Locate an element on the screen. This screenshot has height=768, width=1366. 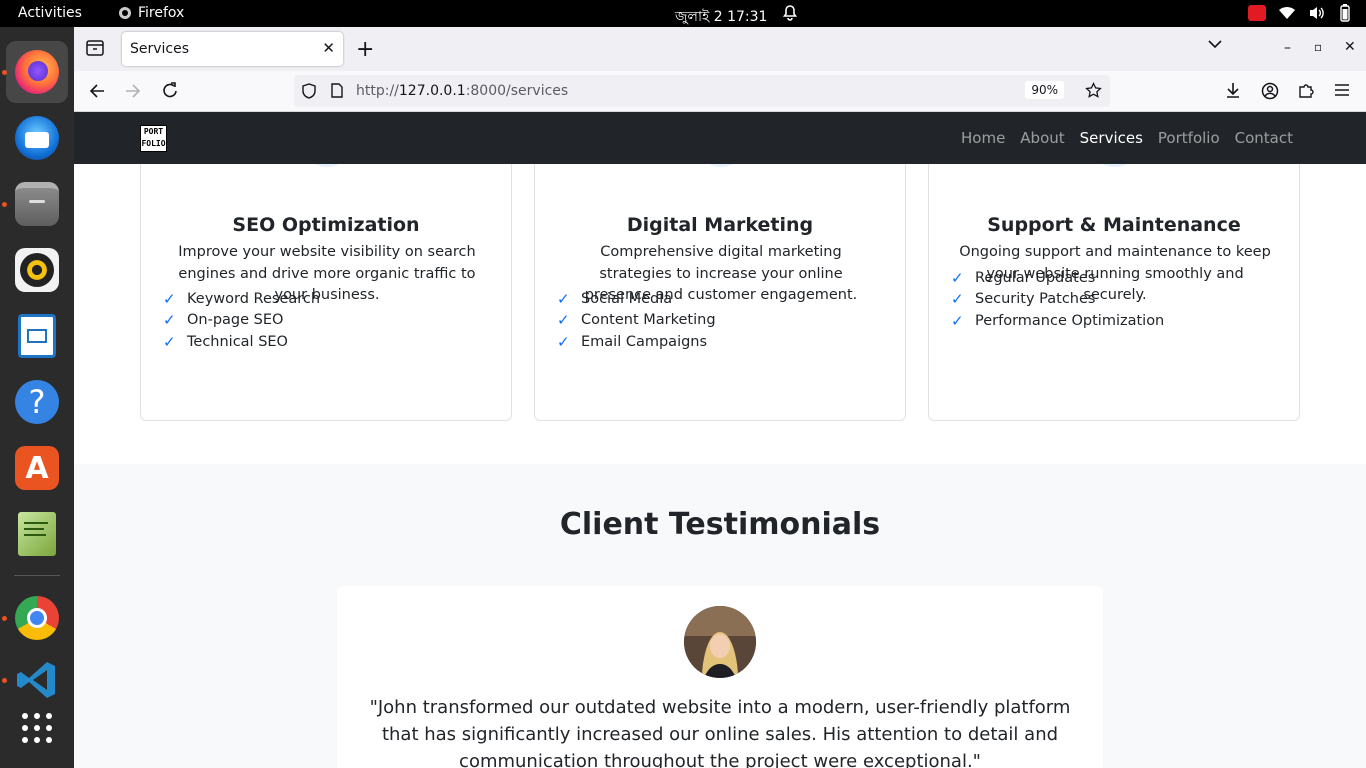
feature-label: On-page SEO is located at coordinates (235, 320).